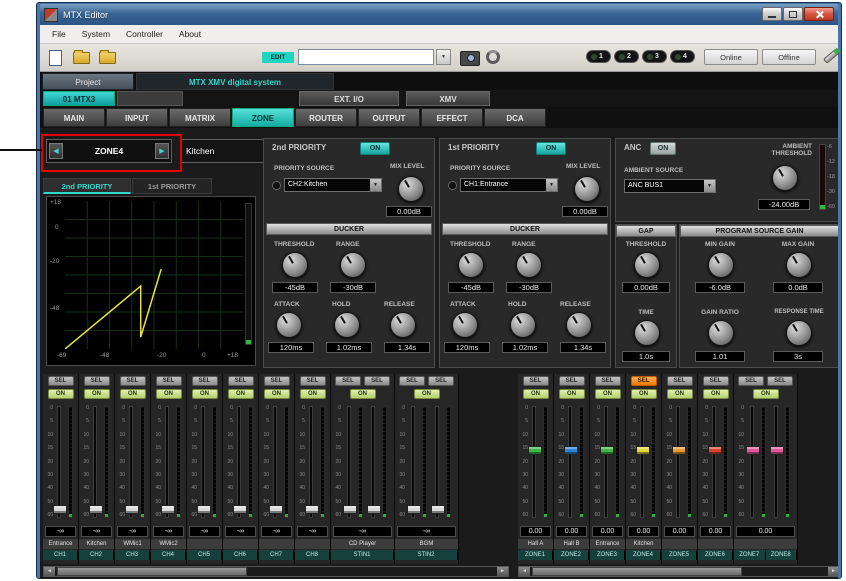 This screenshot has width=846, height=581. What do you see at coordinates (772, 14) in the screenshot?
I see `minimize-button` at bounding box center [772, 14].